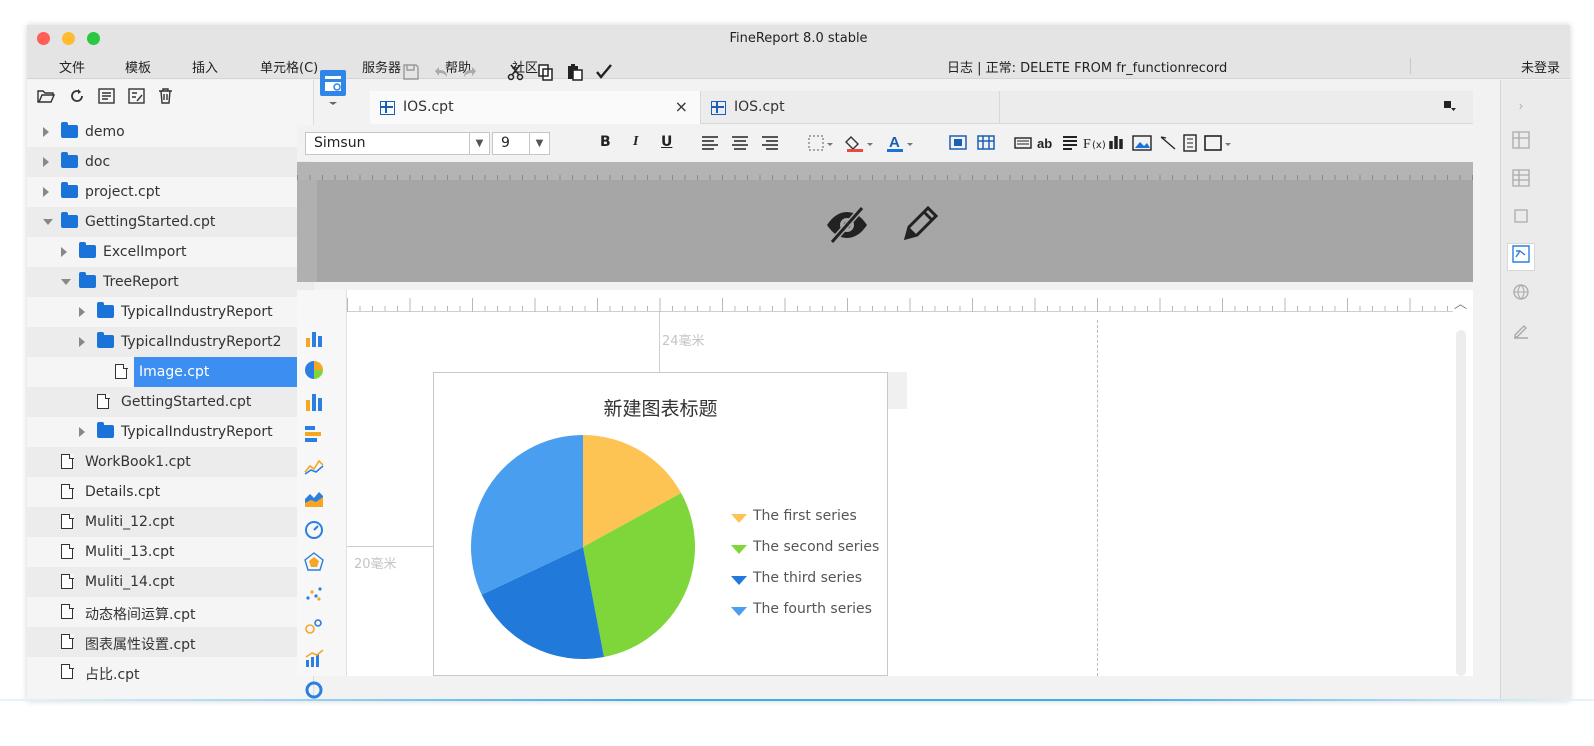 The image size is (1594, 746). Describe the element at coordinates (850, 107) in the screenshot. I see `tab-ios: IOS.cpt` at that location.